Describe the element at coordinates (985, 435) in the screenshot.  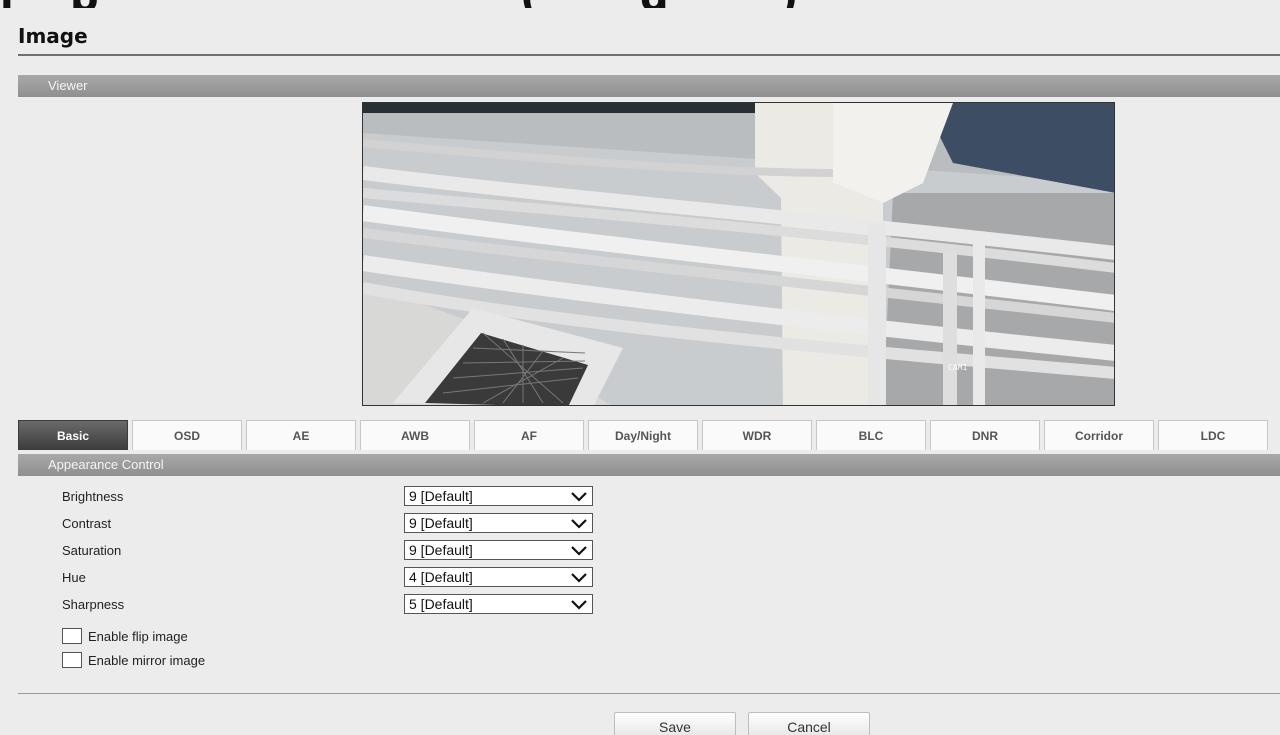
I see `tab-dnr: DNR` at that location.